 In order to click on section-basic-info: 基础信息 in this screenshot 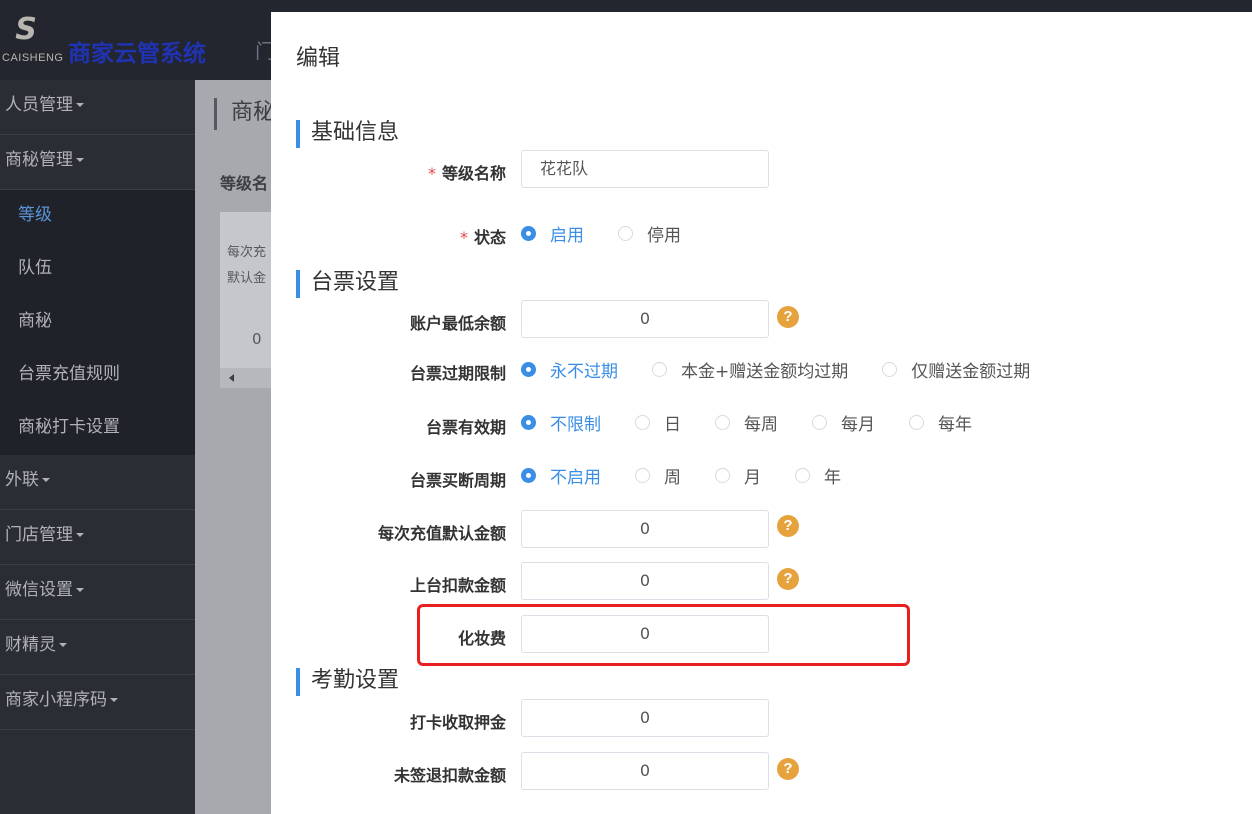, I will do `click(347, 134)`.